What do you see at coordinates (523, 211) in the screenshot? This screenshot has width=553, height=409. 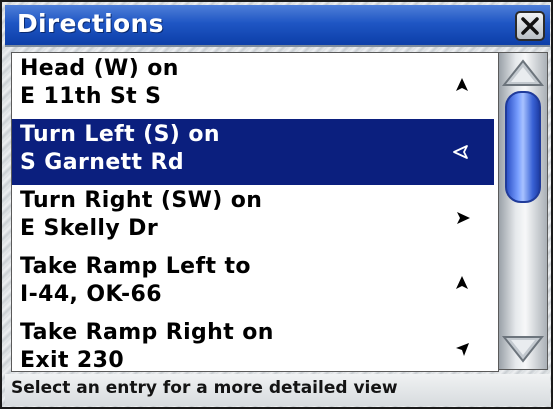 I see `vertical-scrollbar` at bounding box center [523, 211].